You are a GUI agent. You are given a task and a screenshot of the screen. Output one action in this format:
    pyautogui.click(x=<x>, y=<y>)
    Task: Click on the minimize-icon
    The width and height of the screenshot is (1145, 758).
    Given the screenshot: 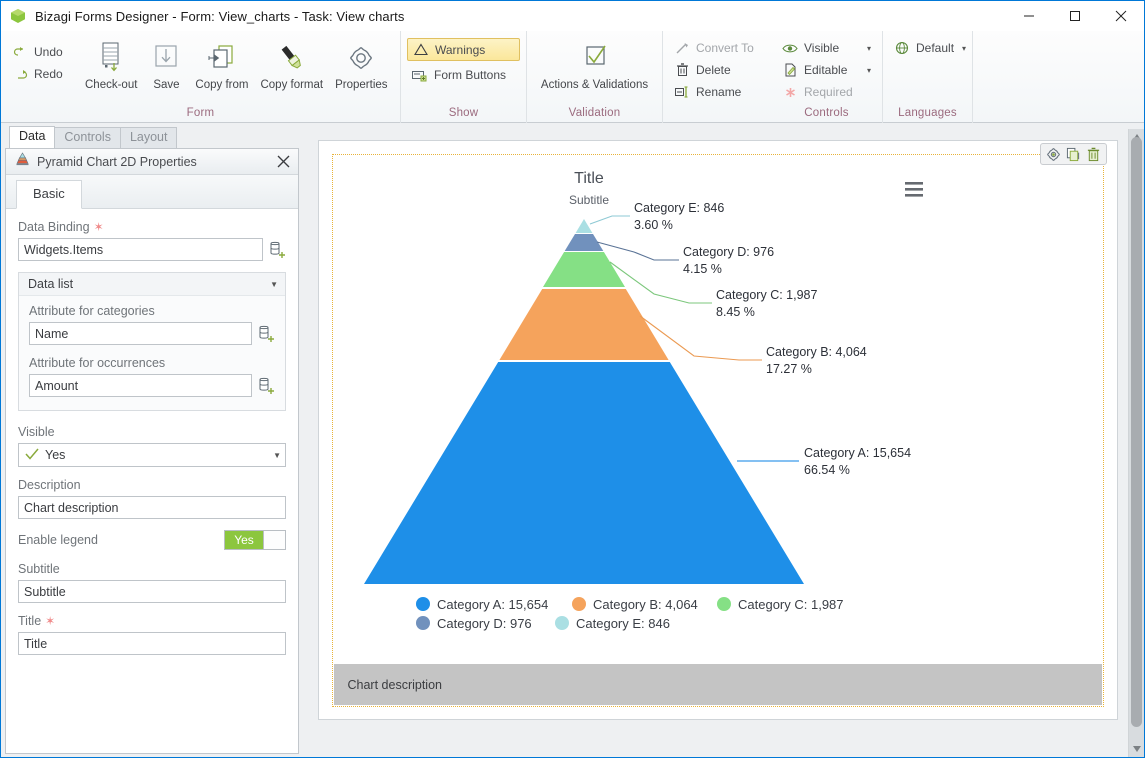 What is the action you would take?
    pyautogui.click(x=1029, y=16)
    